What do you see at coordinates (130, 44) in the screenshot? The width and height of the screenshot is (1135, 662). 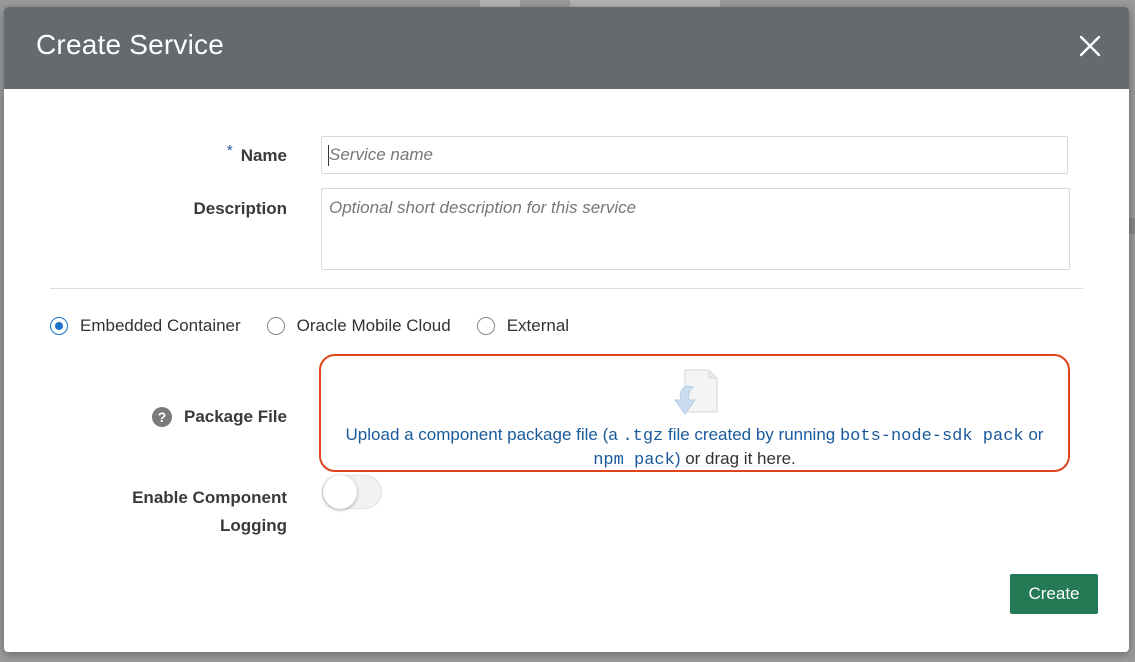 I see `dialog-title: Create Service` at bounding box center [130, 44].